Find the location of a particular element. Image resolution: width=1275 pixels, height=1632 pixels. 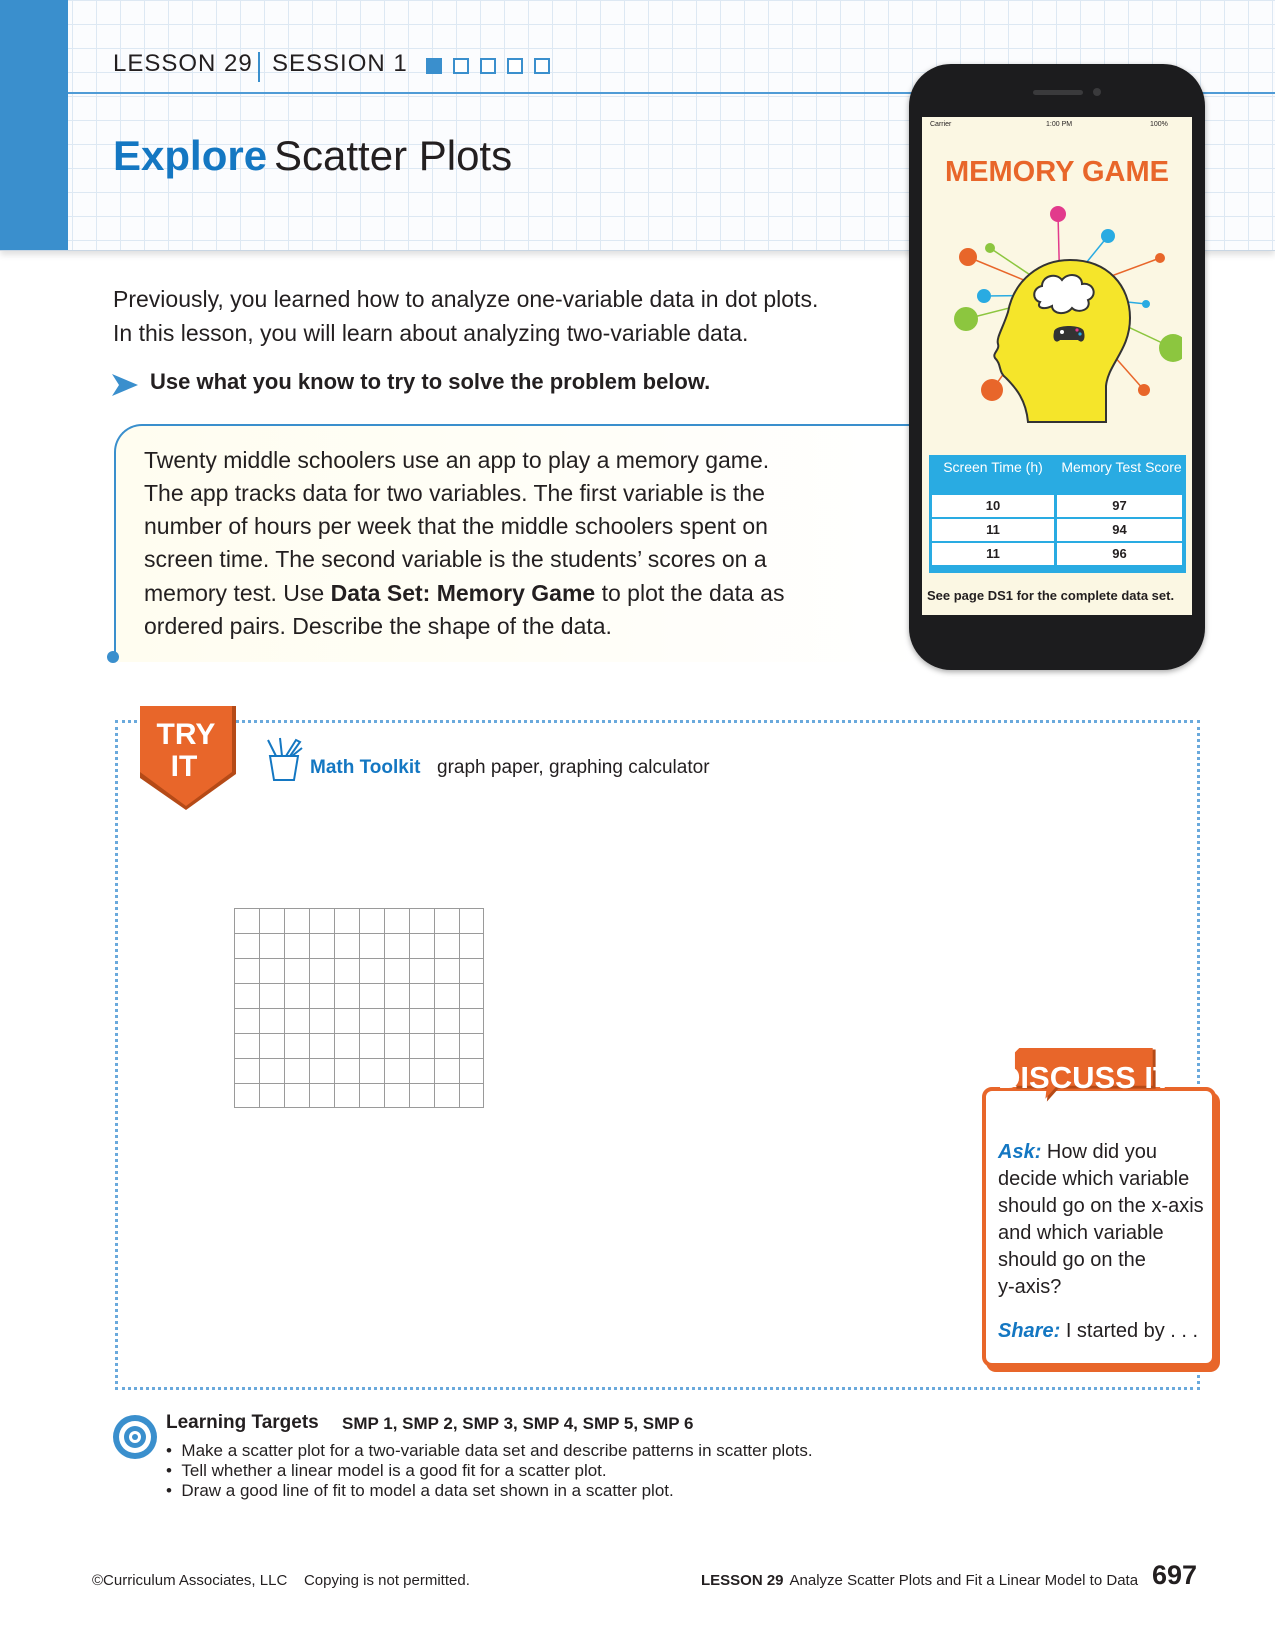

phone-camera is located at coordinates (1097, 92).